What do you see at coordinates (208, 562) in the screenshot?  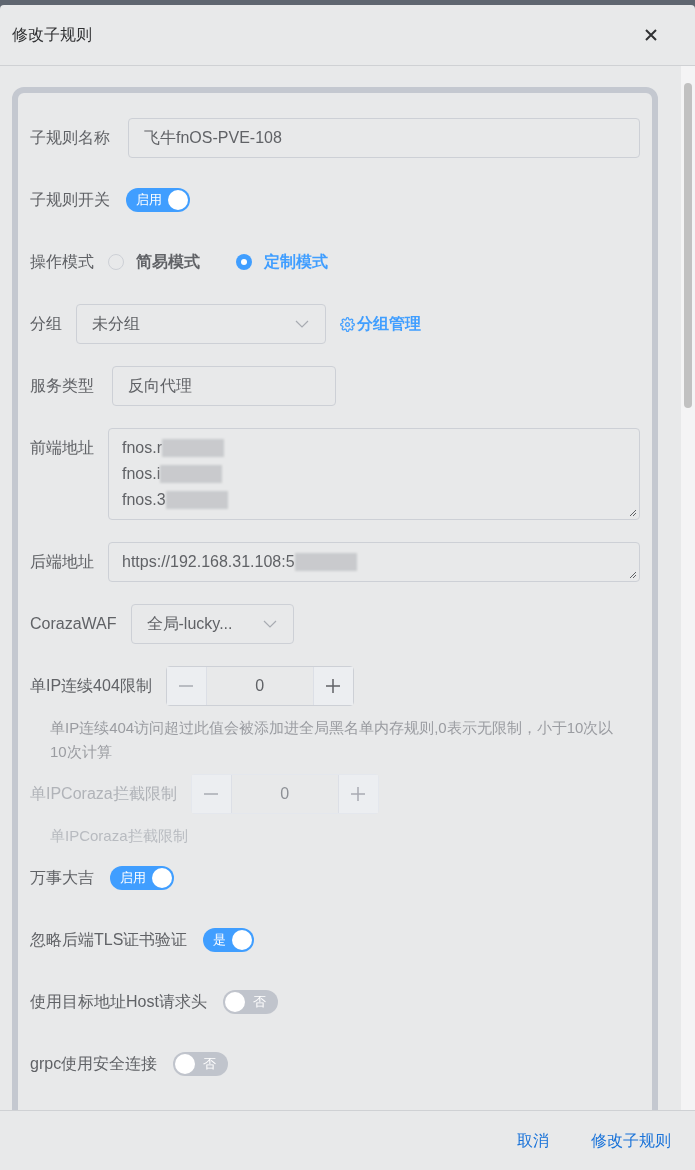 I see `address-line: https://192.168.31.108:5` at bounding box center [208, 562].